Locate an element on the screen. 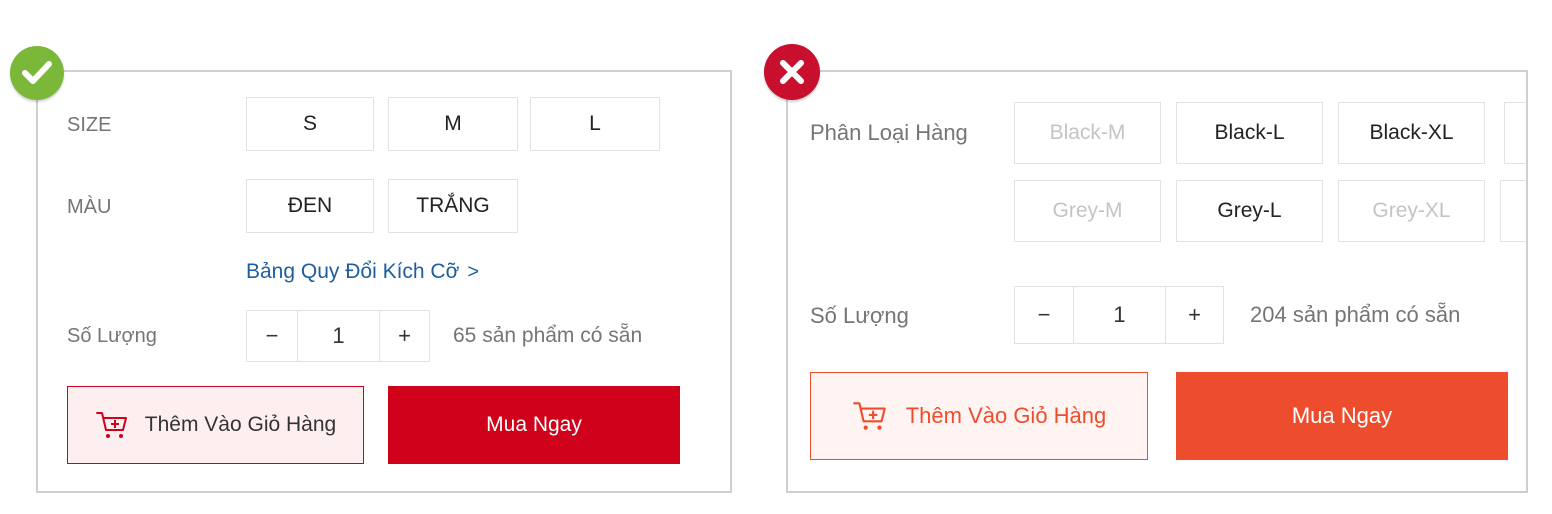 The image size is (1552, 514). variation-option-grey-xl: Grey-XL is located at coordinates (1411, 211).